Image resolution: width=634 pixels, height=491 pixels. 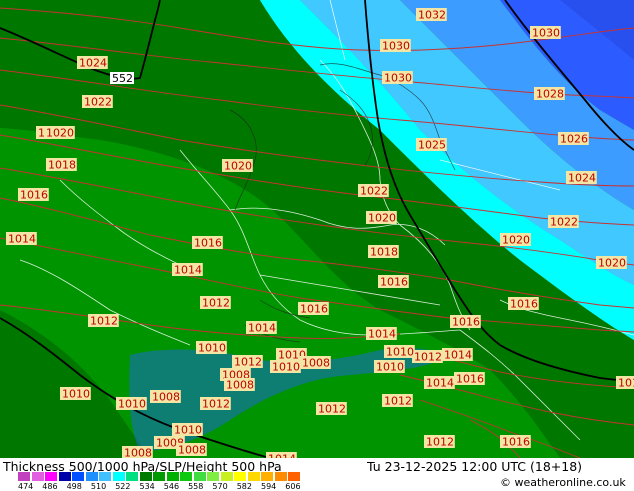 What do you see at coordinates (432, 15) in the screenshot?
I see `isobar-label: 1032` at bounding box center [432, 15].